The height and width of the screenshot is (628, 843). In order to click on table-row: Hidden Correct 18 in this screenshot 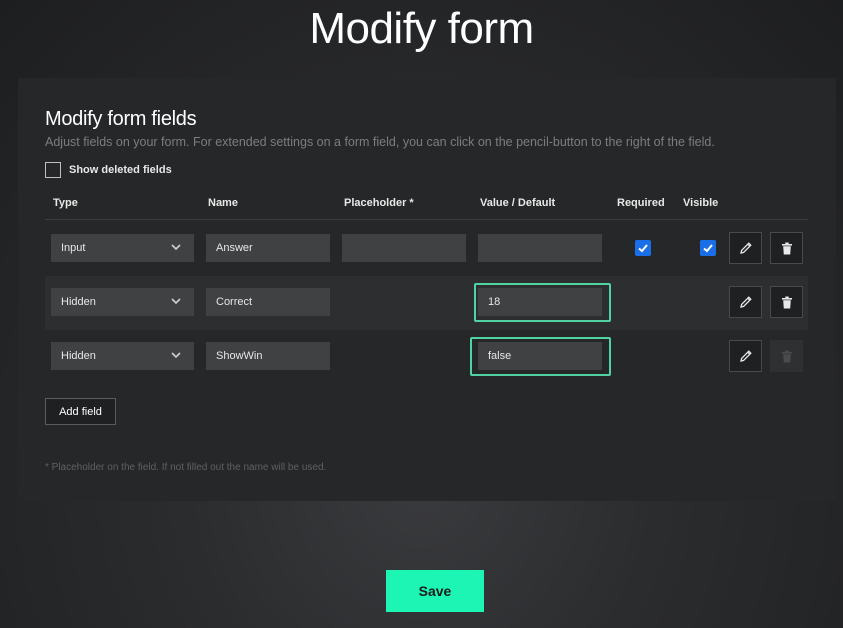, I will do `click(426, 303)`.